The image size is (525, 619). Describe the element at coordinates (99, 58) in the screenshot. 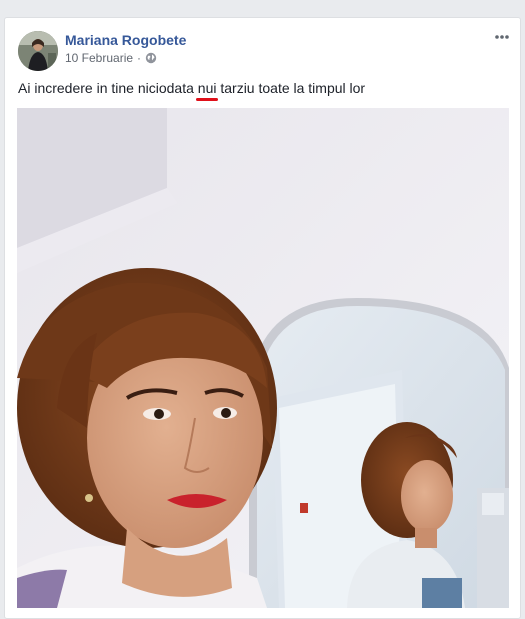

I see `post-date: 10 Februarie` at that location.